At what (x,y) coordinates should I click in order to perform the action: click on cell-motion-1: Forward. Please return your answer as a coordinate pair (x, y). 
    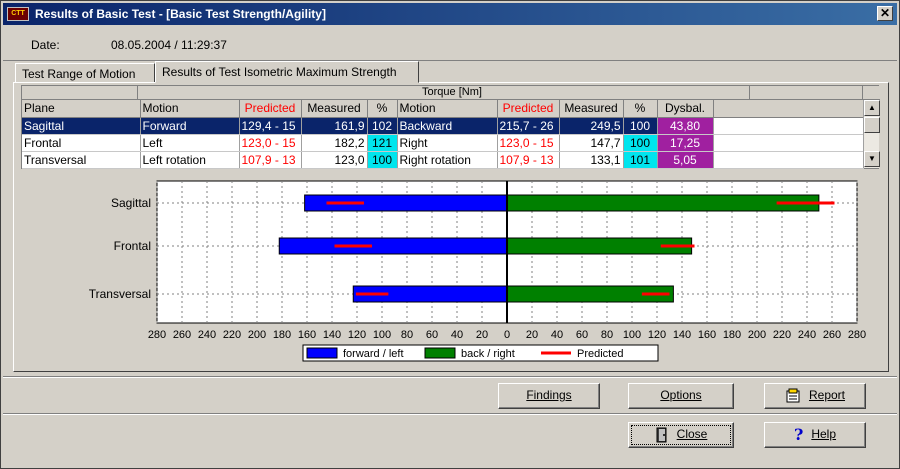
    Looking at the image, I should click on (190, 126).